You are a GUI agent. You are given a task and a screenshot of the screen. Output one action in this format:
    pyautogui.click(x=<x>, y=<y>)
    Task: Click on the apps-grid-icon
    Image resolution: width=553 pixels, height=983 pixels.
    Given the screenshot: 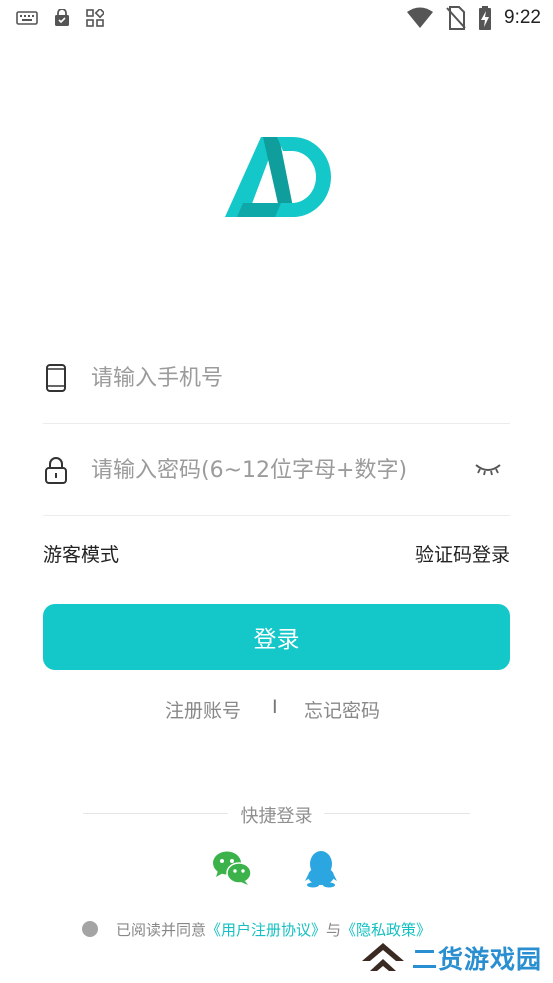 What is the action you would take?
    pyautogui.click(x=95, y=18)
    